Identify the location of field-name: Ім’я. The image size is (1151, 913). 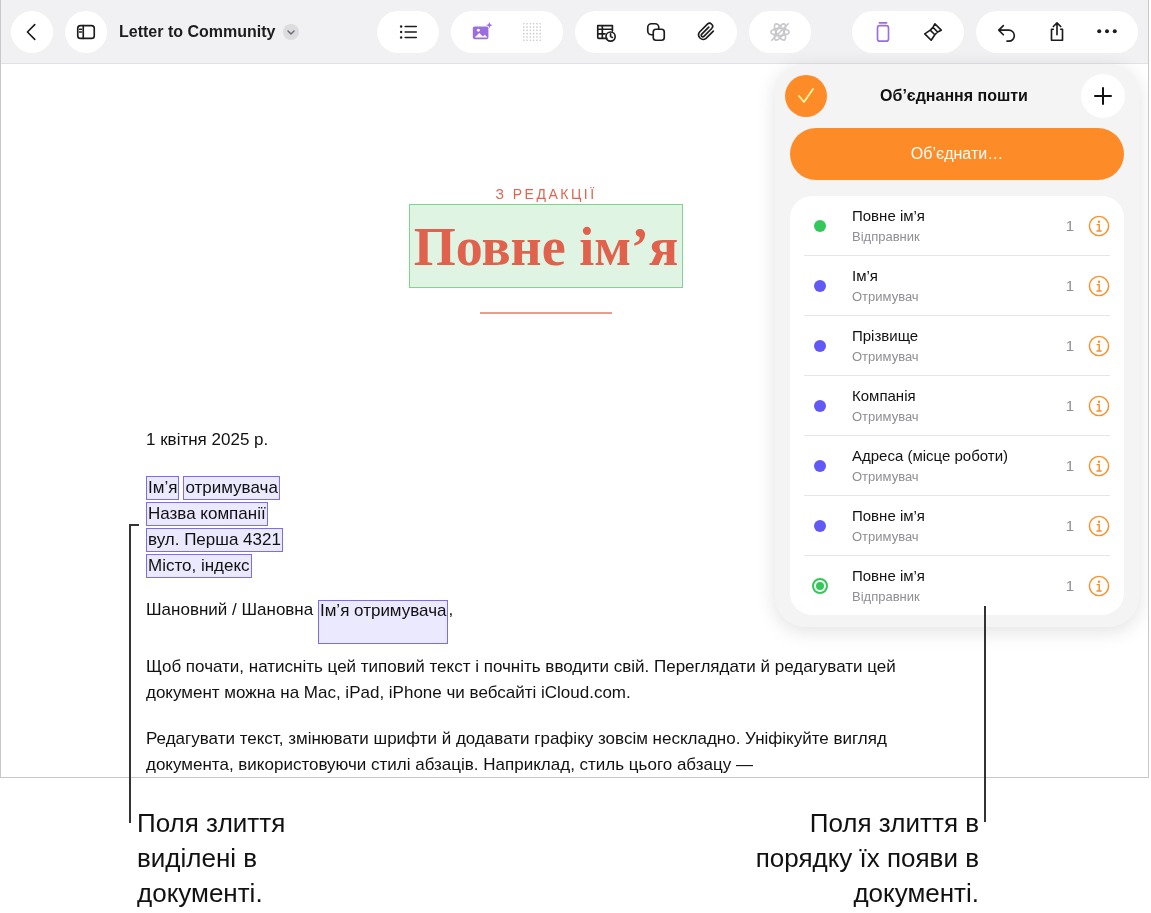
(959, 275).